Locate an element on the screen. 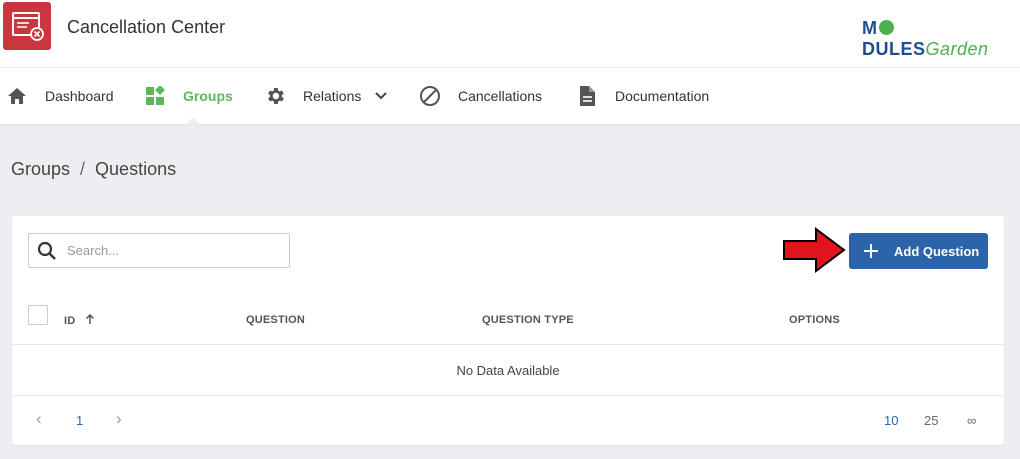 The height and width of the screenshot is (459, 1020). table-header: ID QUESTION QUESTION TYPE OPTIONS is located at coordinates (508, 320).